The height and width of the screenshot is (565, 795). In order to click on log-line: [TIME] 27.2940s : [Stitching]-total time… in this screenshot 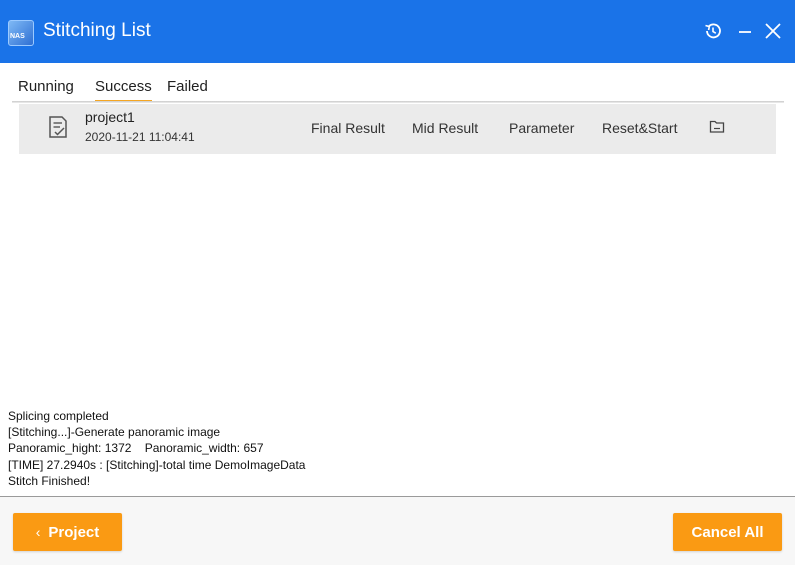, I will do `click(157, 464)`.